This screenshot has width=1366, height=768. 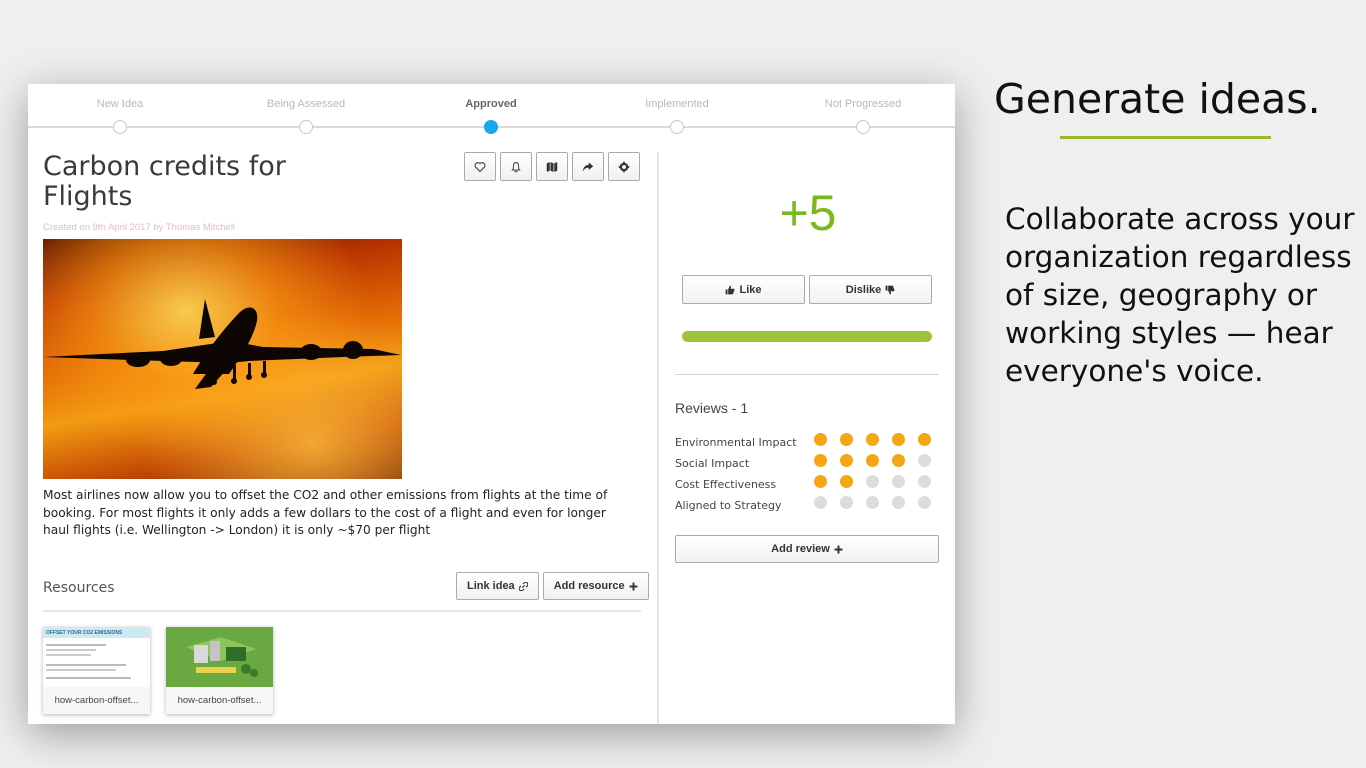 What do you see at coordinates (589, 586) in the screenshot?
I see `add-resource-label: Add resource` at bounding box center [589, 586].